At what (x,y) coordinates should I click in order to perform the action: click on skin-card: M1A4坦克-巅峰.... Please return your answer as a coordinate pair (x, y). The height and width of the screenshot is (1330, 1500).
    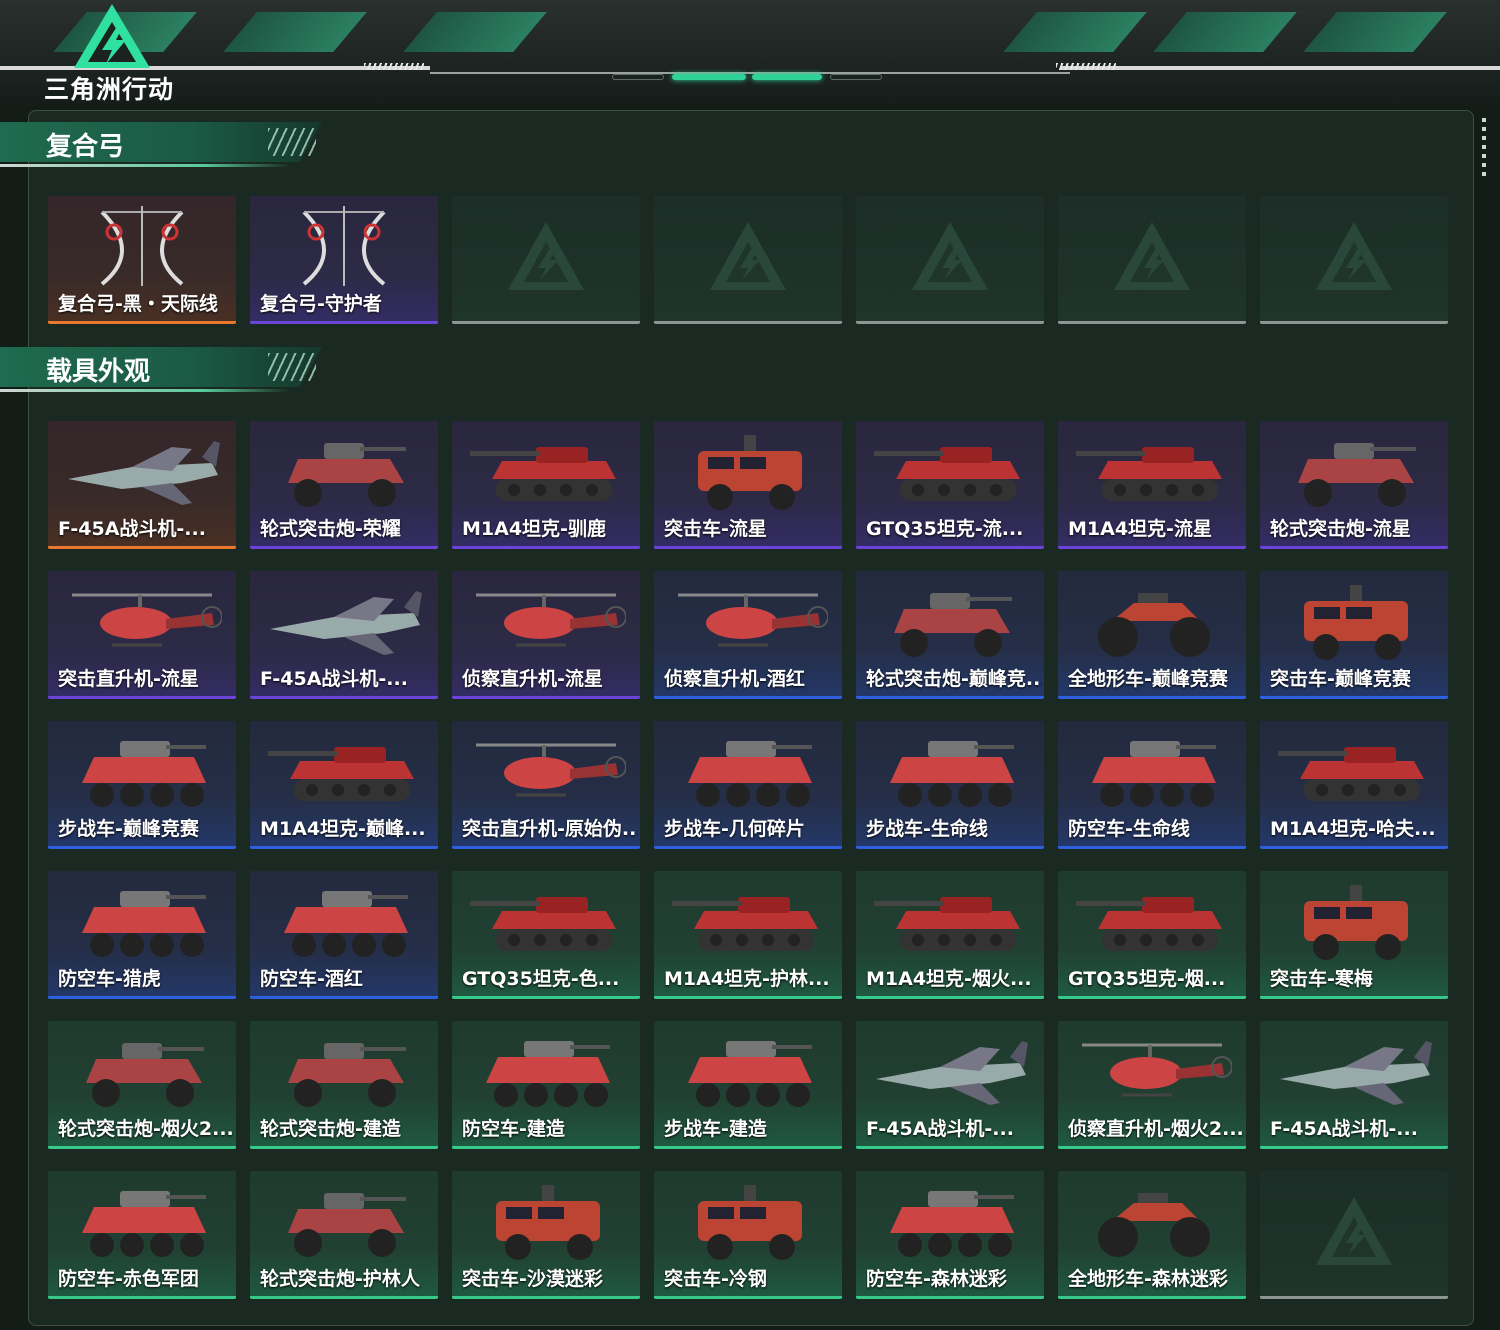
    Looking at the image, I should click on (344, 785).